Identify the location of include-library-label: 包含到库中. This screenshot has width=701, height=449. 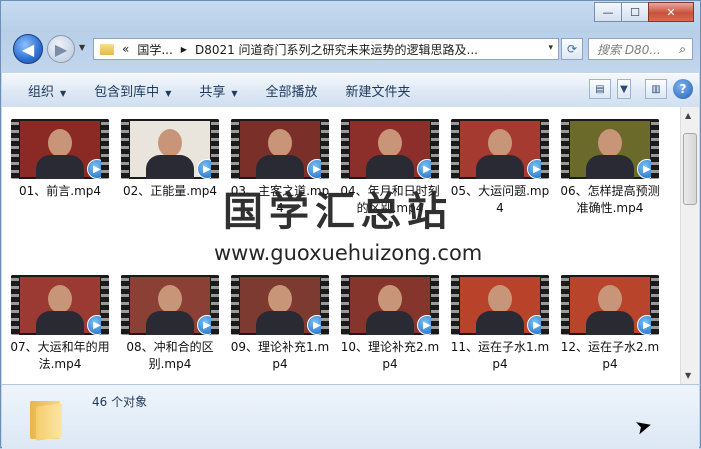
(127, 92).